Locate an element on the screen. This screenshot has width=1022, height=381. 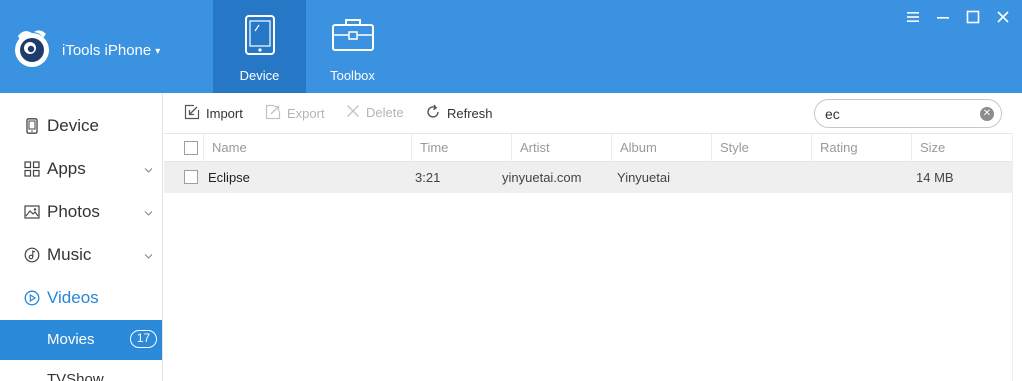
export-button: Export is located at coordinates (295, 113).